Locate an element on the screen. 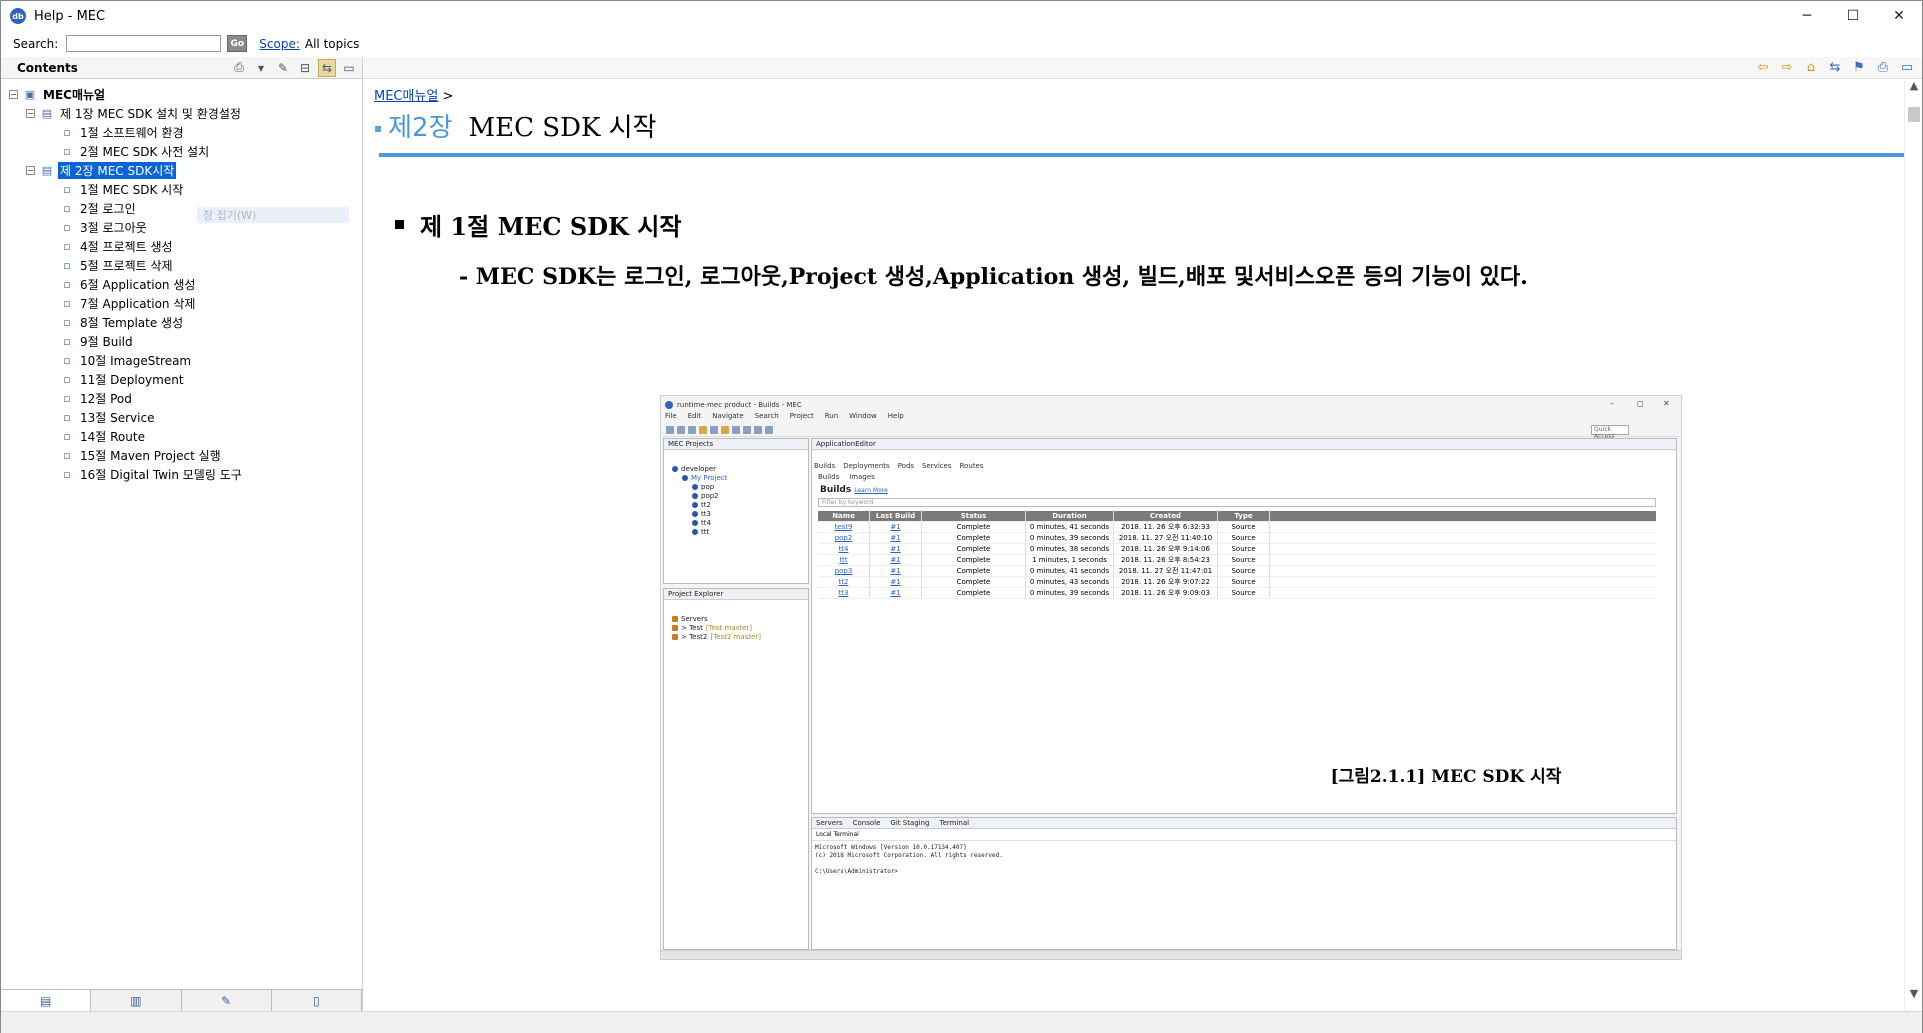 This screenshot has width=1923, height=1033. figure-project-label: My Project is located at coordinates (709, 477).